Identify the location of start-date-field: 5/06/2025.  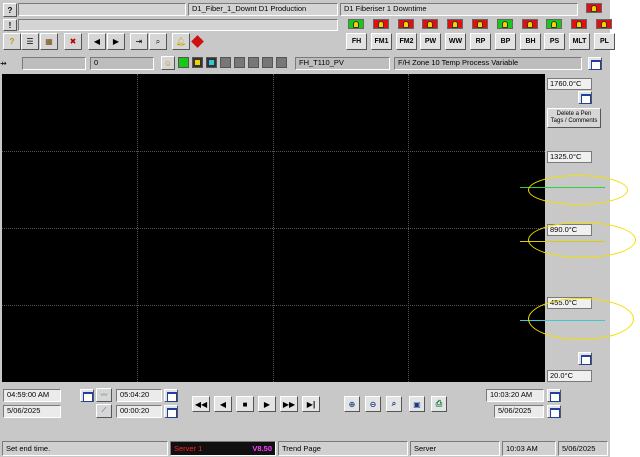
(32, 411).